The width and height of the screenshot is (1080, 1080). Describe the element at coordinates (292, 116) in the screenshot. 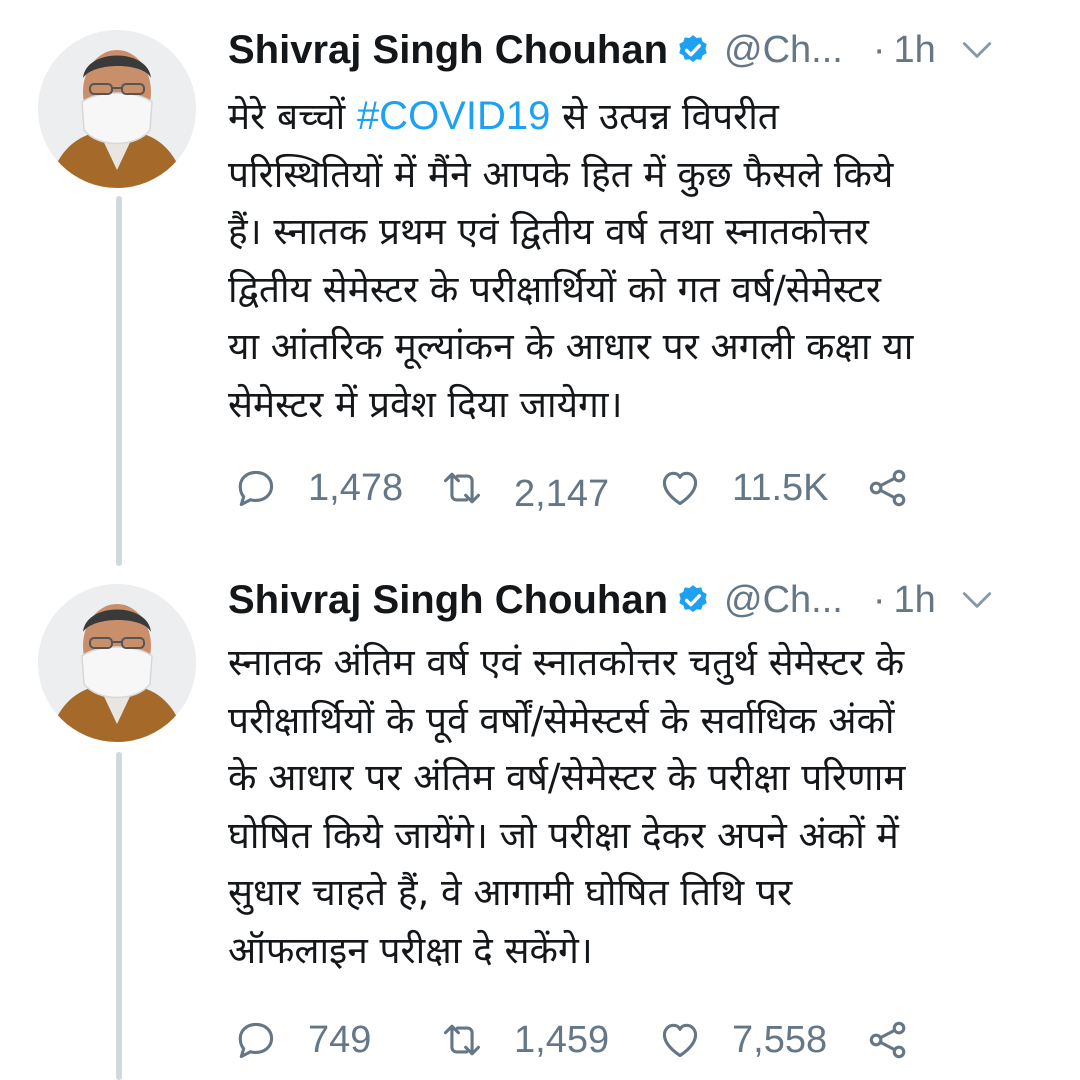

I see `tweet-text-segment: मेरे बच्चों` at that location.